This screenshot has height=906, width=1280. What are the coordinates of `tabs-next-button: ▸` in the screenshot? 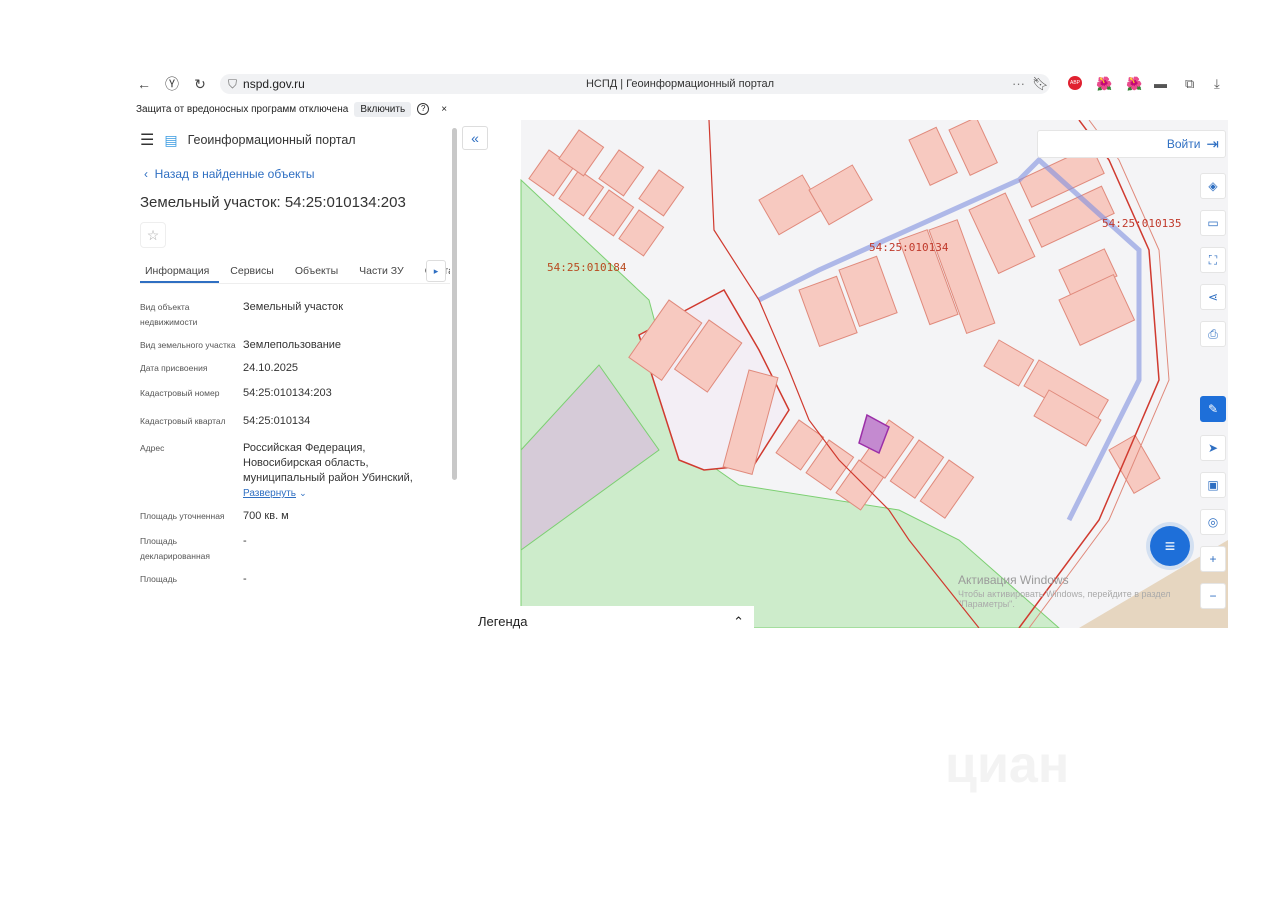 It's located at (436, 271).